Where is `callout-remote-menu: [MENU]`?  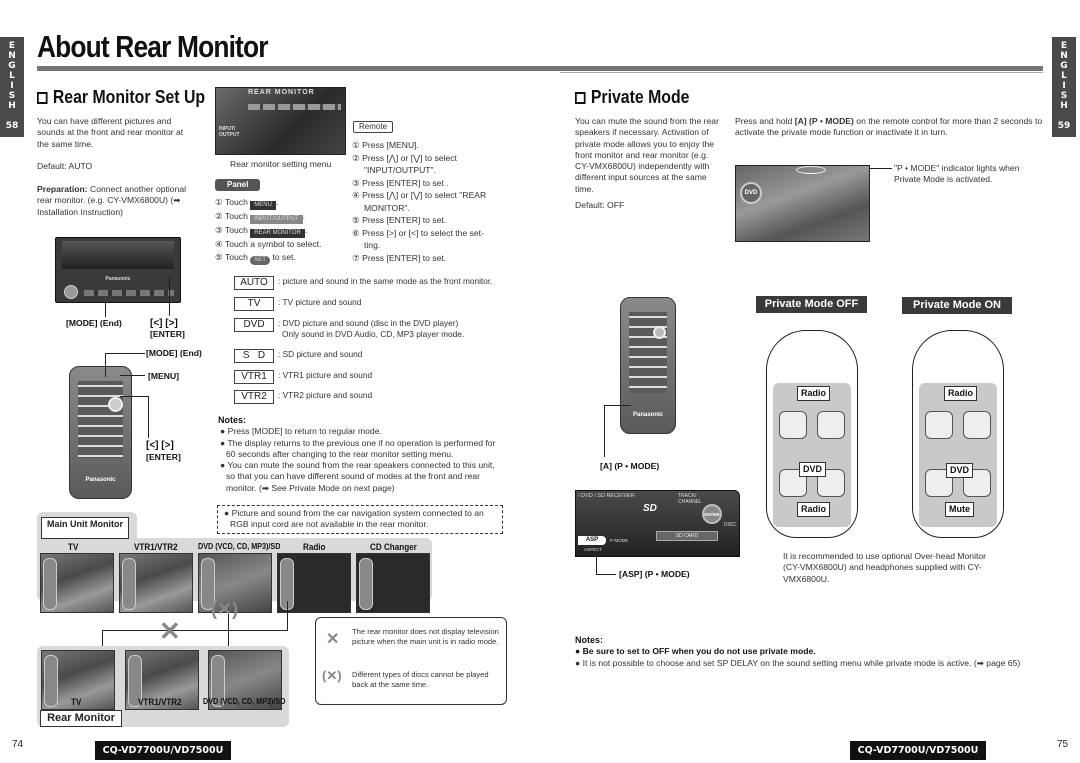
callout-remote-menu: [MENU] is located at coordinates (164, 376).